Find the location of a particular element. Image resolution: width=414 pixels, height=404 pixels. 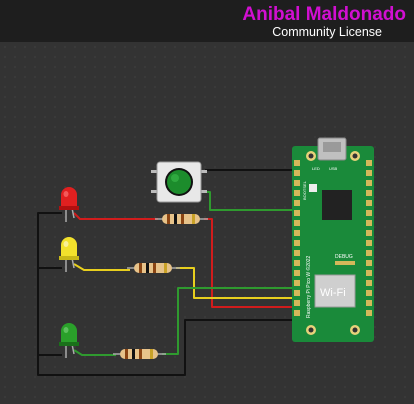

yellow-led-wire is located at coordinates (101, 267).